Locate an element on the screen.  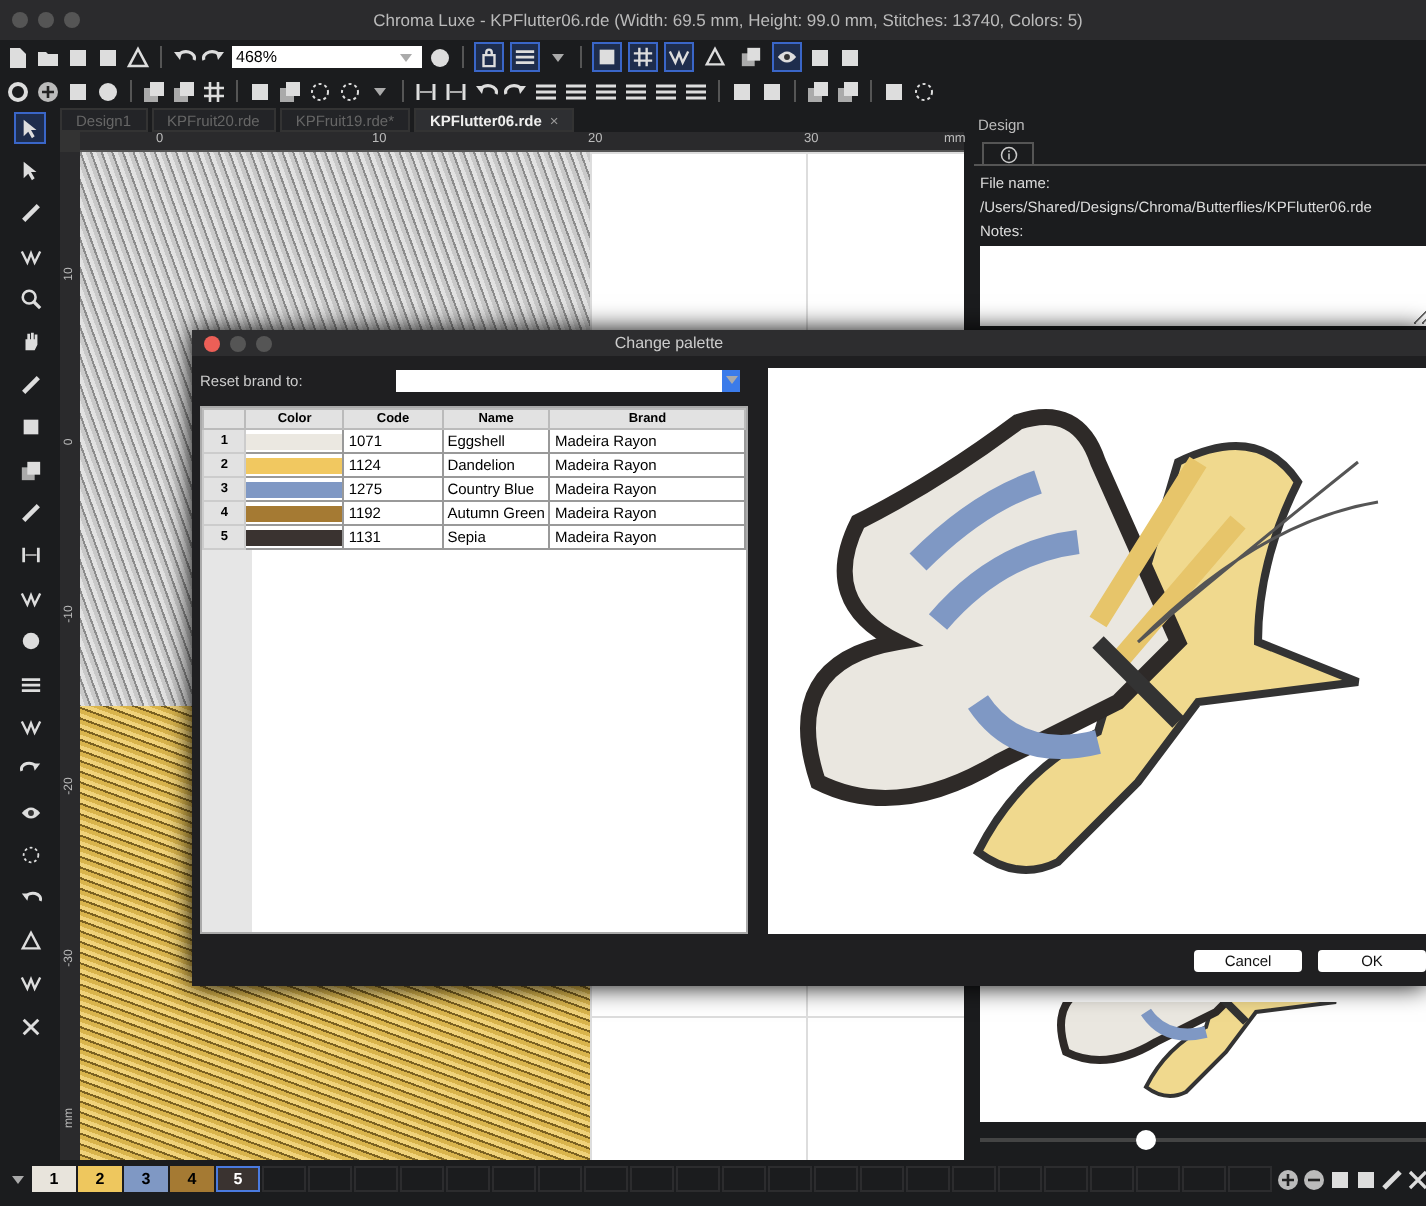
tiles-icon is located at coordinates (214, 91).